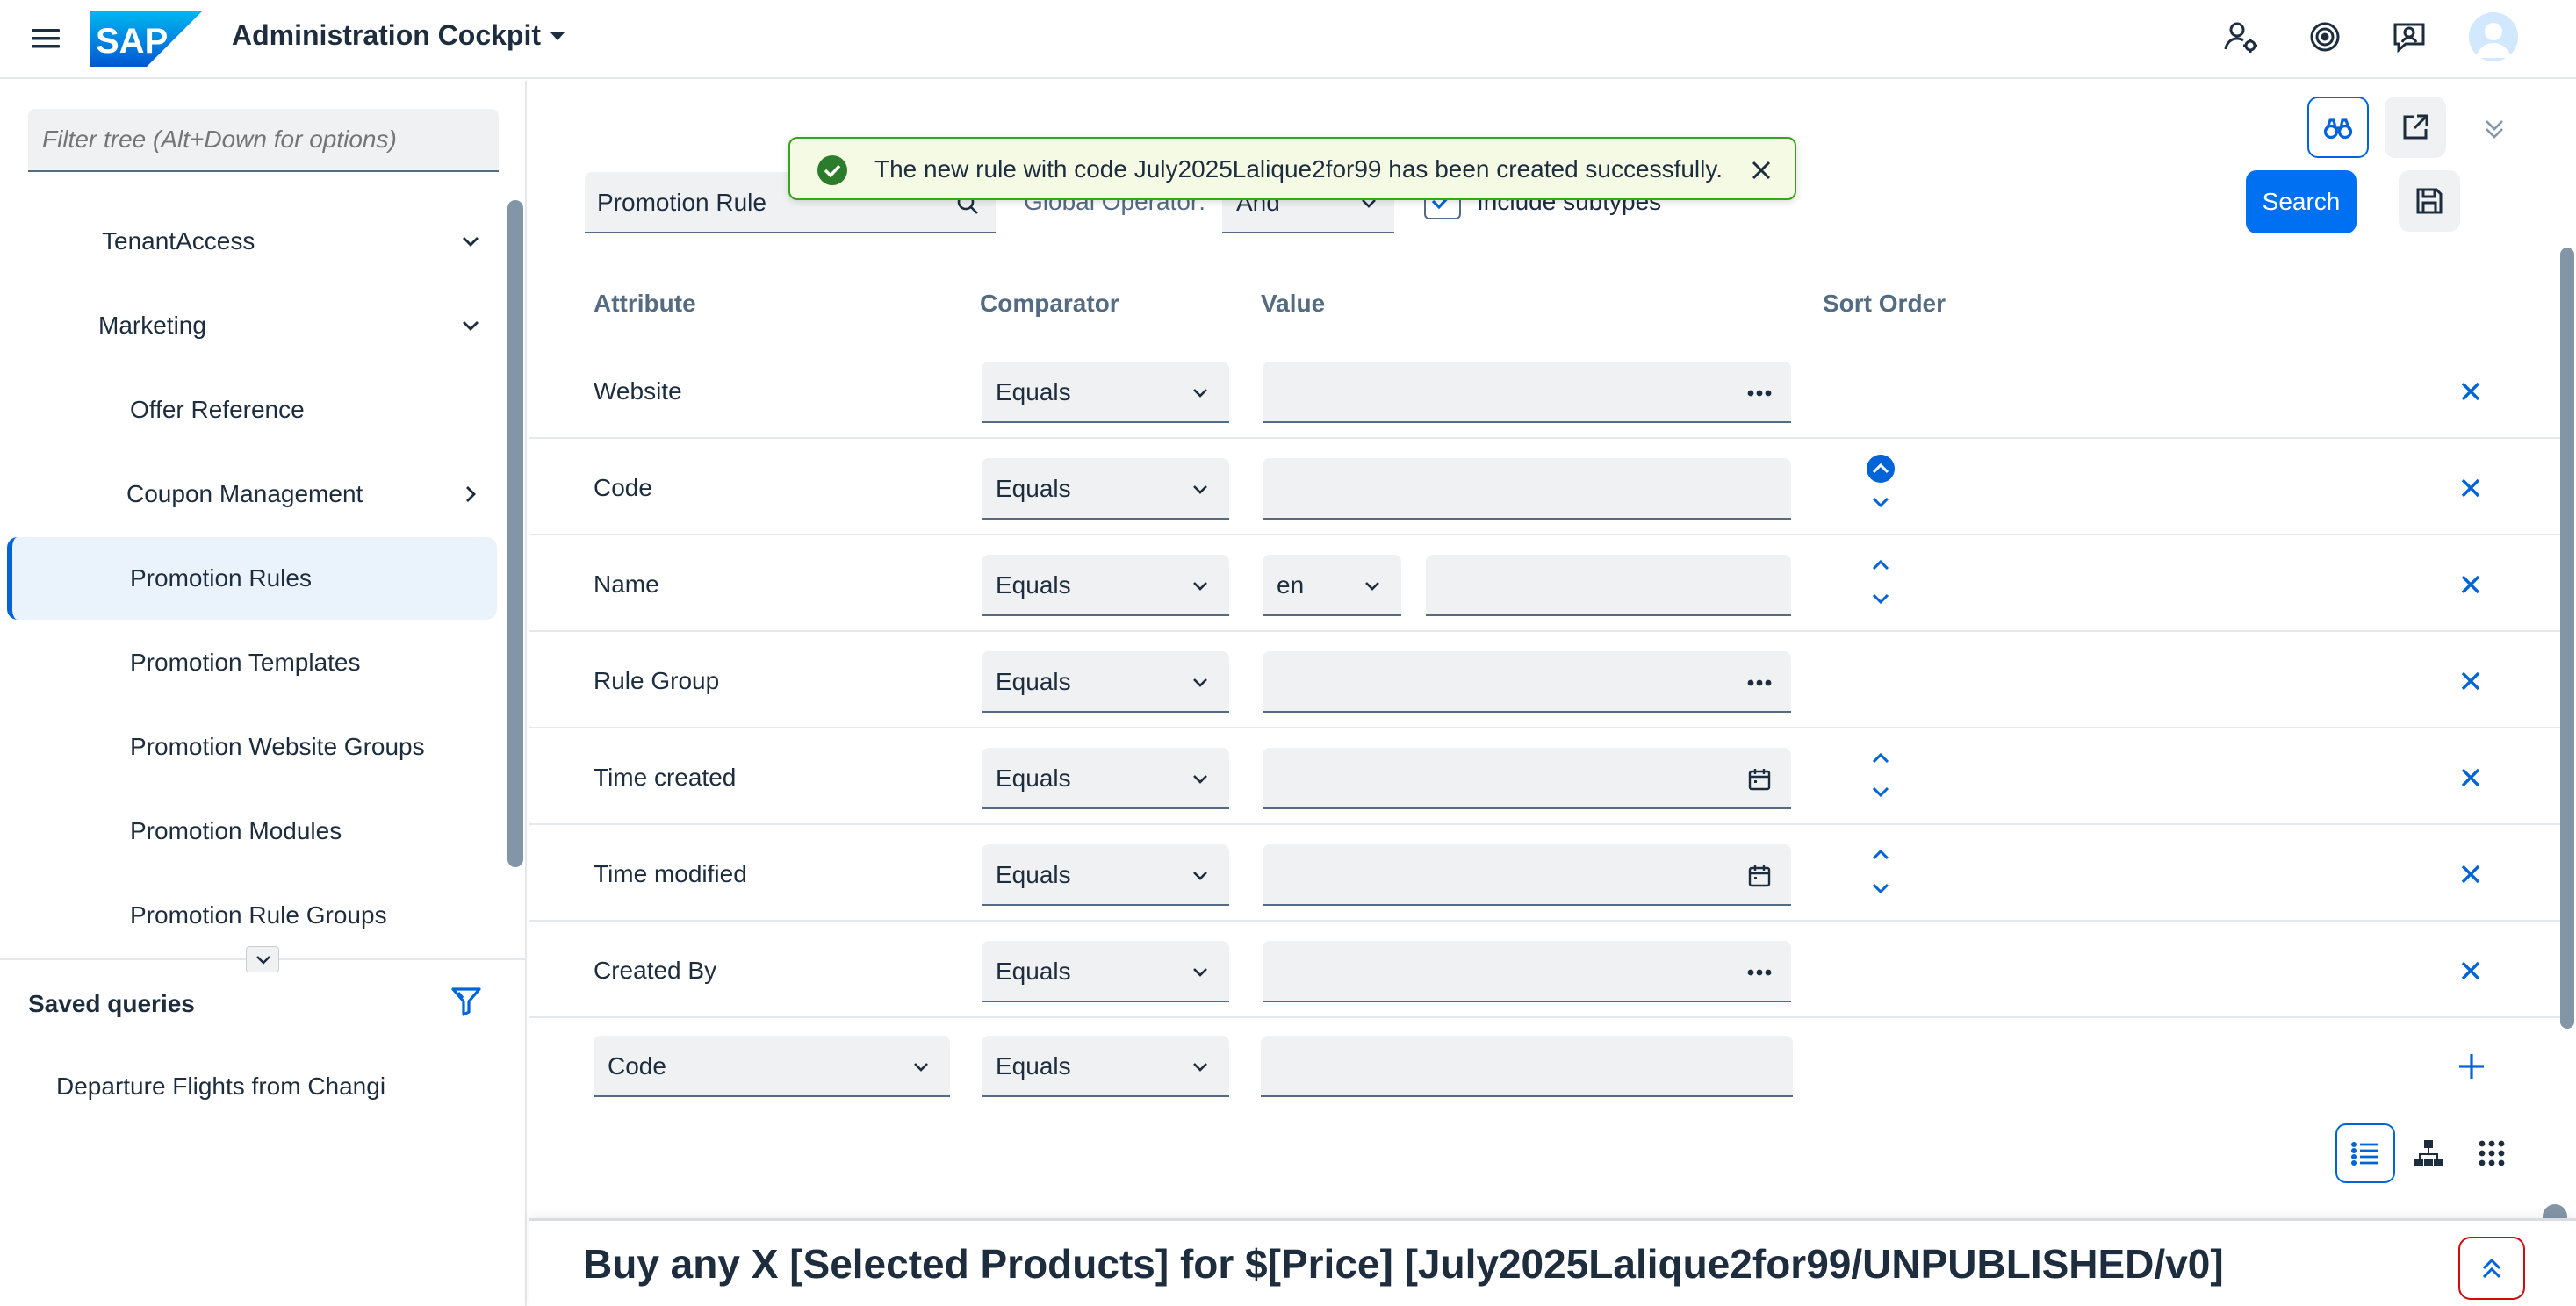 The image size is (2576, 1306). I want to click on sap-logo: SAP, so click(146, 39).